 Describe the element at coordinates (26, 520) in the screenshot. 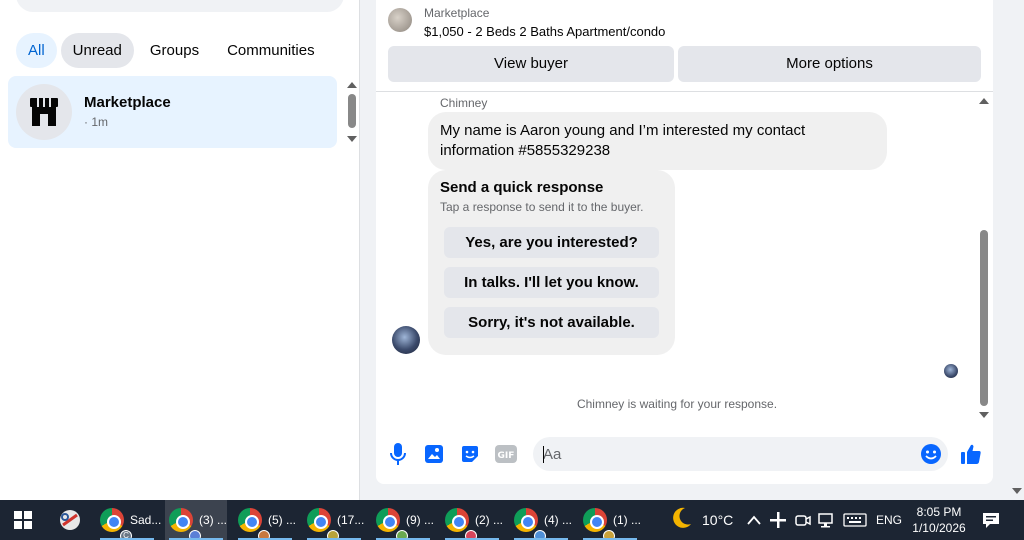

I see `windows-start-icon` at that location.